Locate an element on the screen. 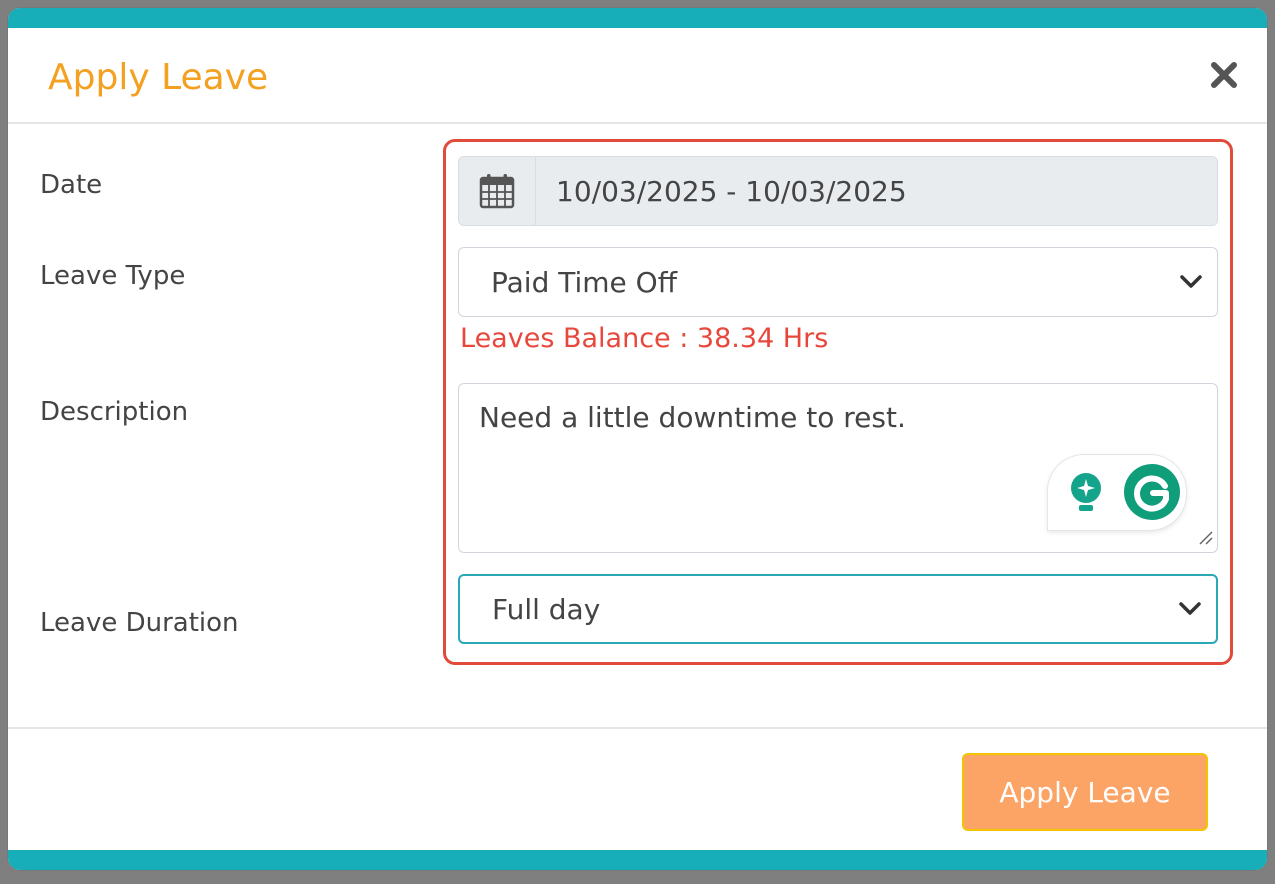  close-icon is located at coordinates (1224, 75).